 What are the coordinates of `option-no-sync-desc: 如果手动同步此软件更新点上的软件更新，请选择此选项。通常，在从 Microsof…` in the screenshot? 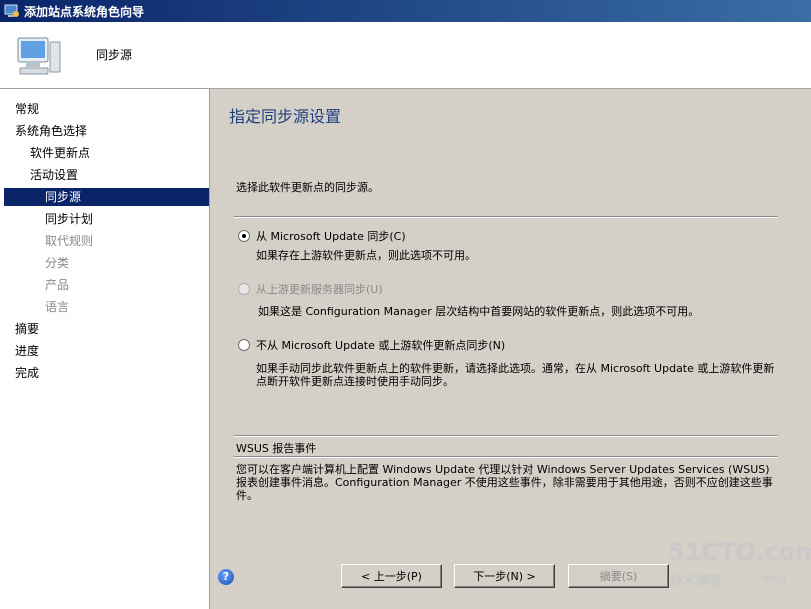 It's located at (515, 375).